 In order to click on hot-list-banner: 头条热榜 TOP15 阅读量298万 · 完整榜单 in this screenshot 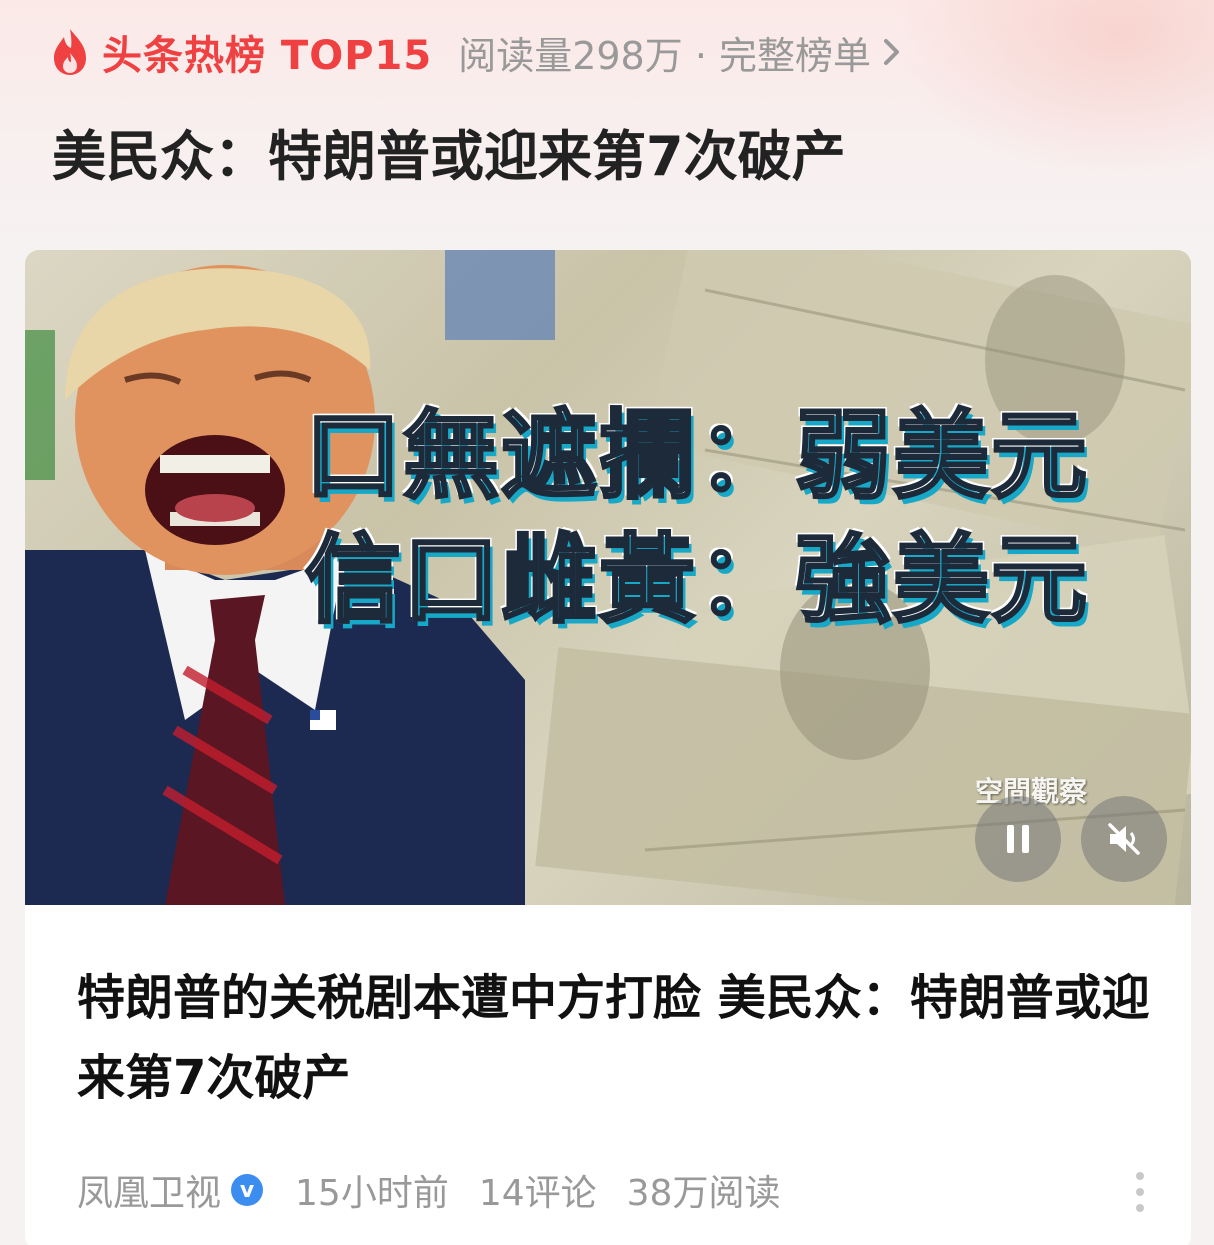, I will do `click(476, 52)`.